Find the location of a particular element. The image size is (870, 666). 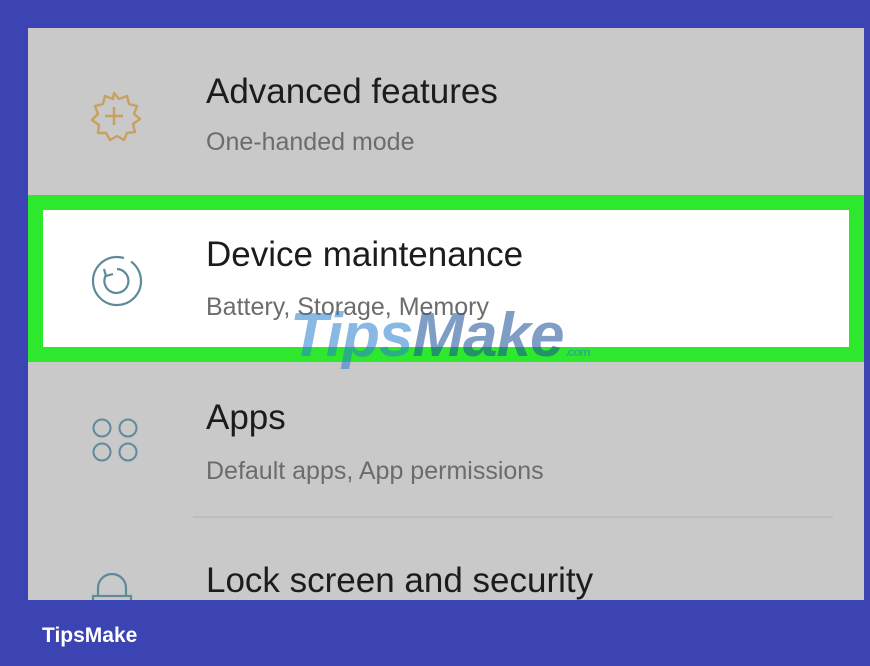

item-subtitle: One-handed mode is located at coordinates (310, 142).